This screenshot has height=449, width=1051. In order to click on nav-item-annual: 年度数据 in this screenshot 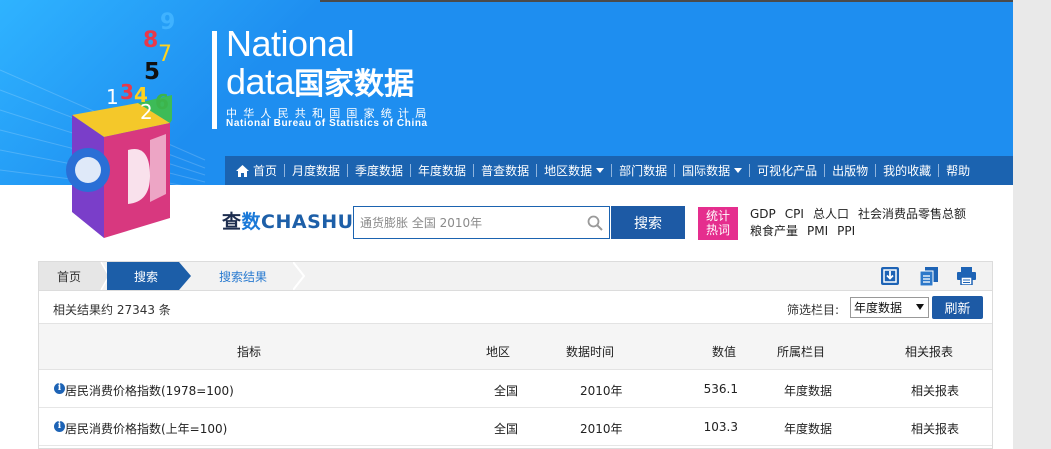, I will do `click(442, 170)`.